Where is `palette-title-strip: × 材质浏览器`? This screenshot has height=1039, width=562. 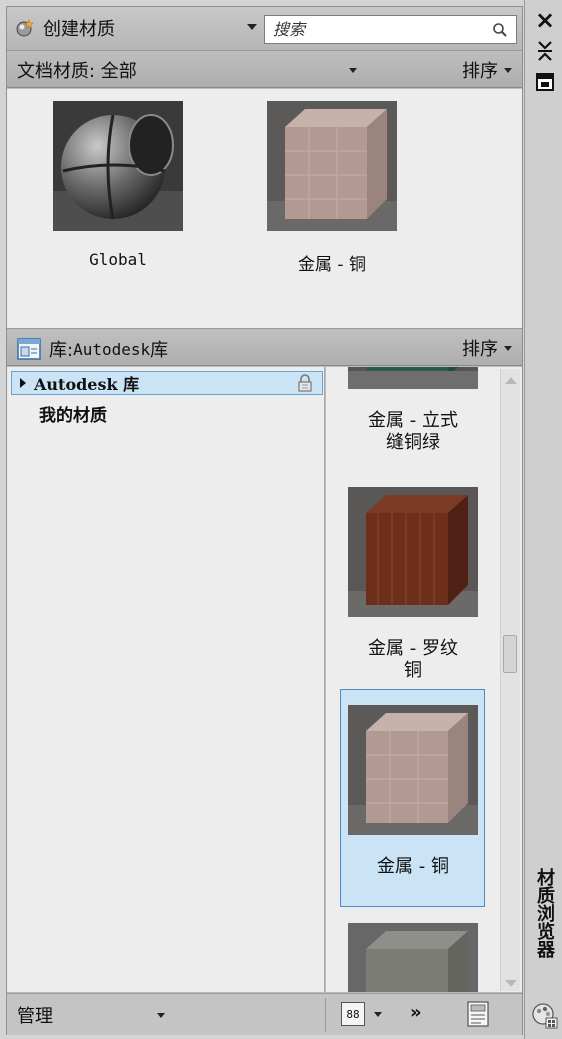 palette-title-strip: × 材质浏览器 is located at coordinates (543, 519).